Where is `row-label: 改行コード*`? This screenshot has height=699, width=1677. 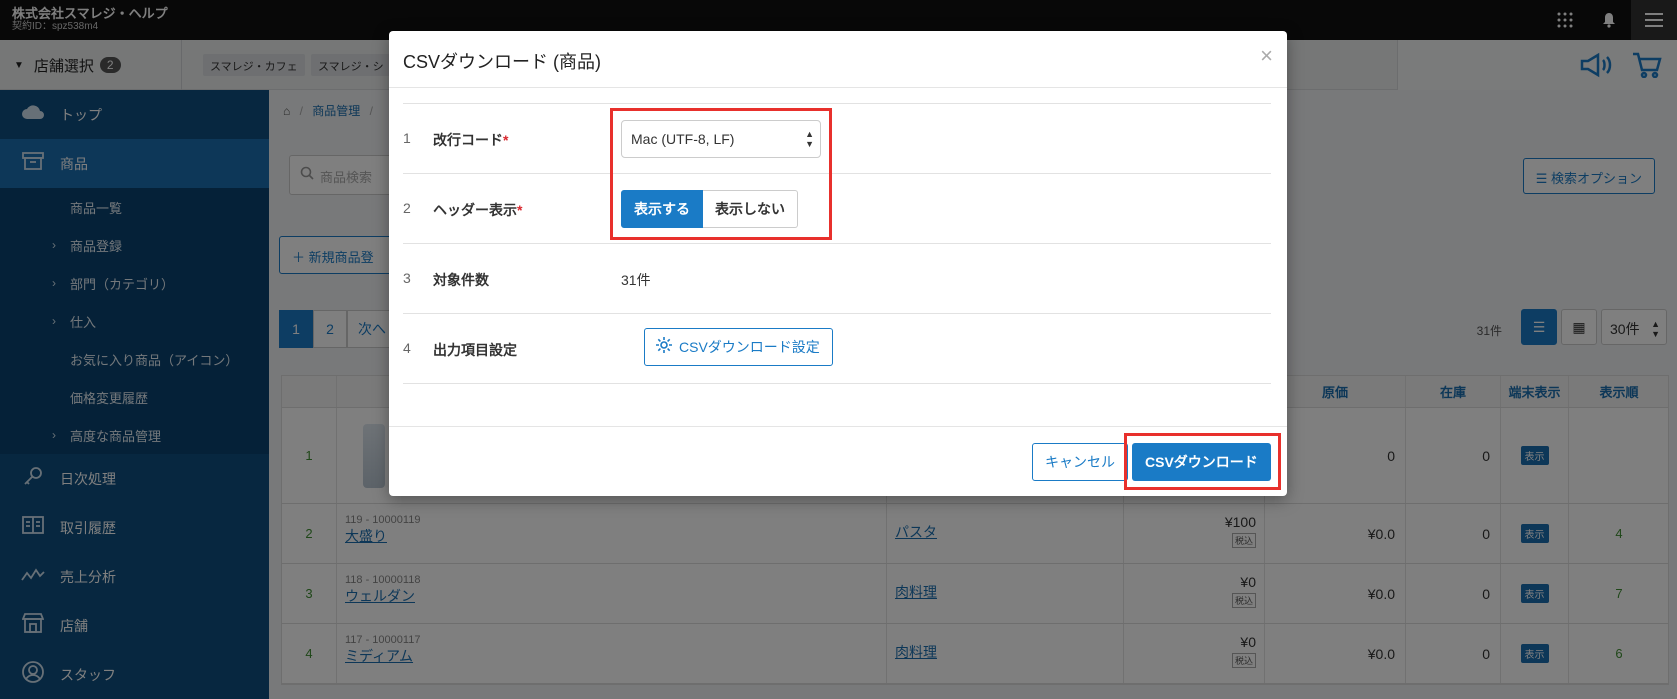
row-label: 改行コード* is located at coordinates (470, 140).